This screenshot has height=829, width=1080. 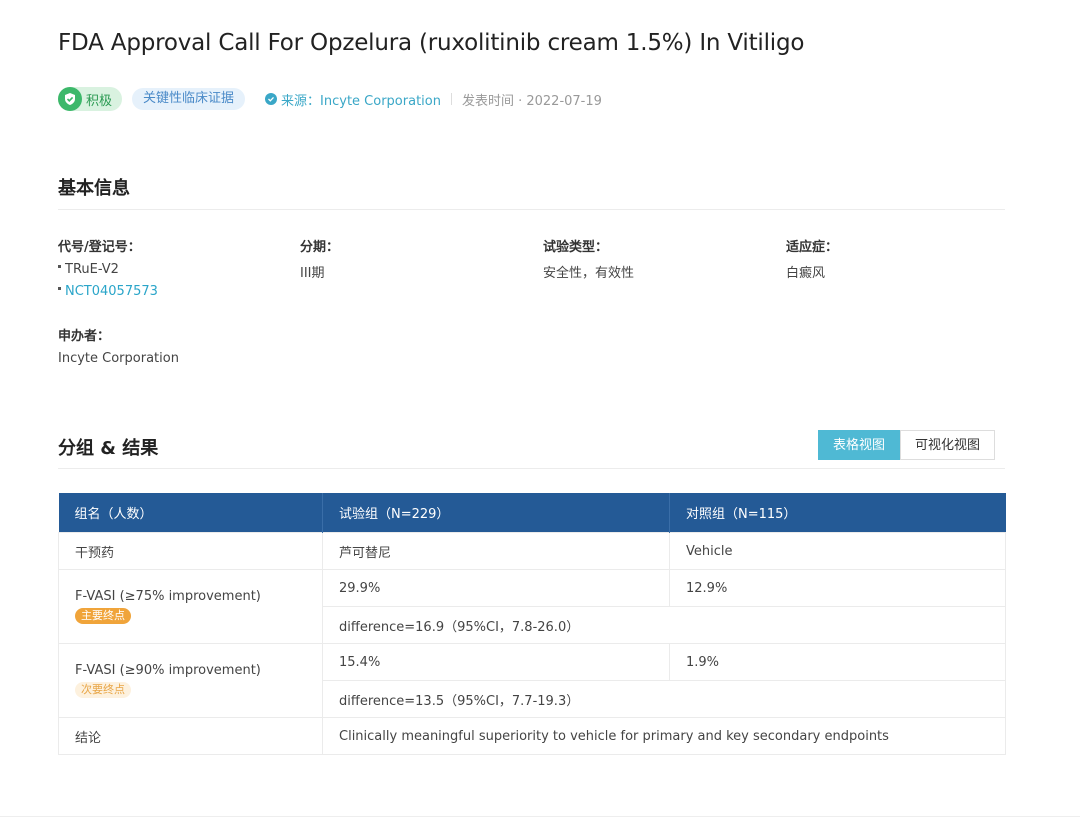 I want to click on row-label-cell: F-VASI (≥90% improvement) 次要终点, so click(x=190, y=680).